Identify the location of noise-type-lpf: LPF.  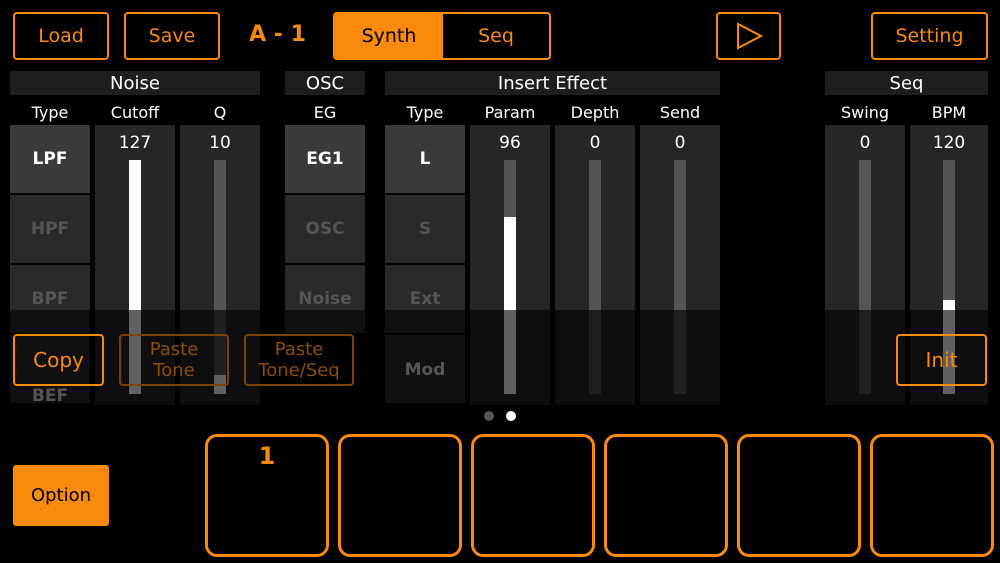
(50, 159).